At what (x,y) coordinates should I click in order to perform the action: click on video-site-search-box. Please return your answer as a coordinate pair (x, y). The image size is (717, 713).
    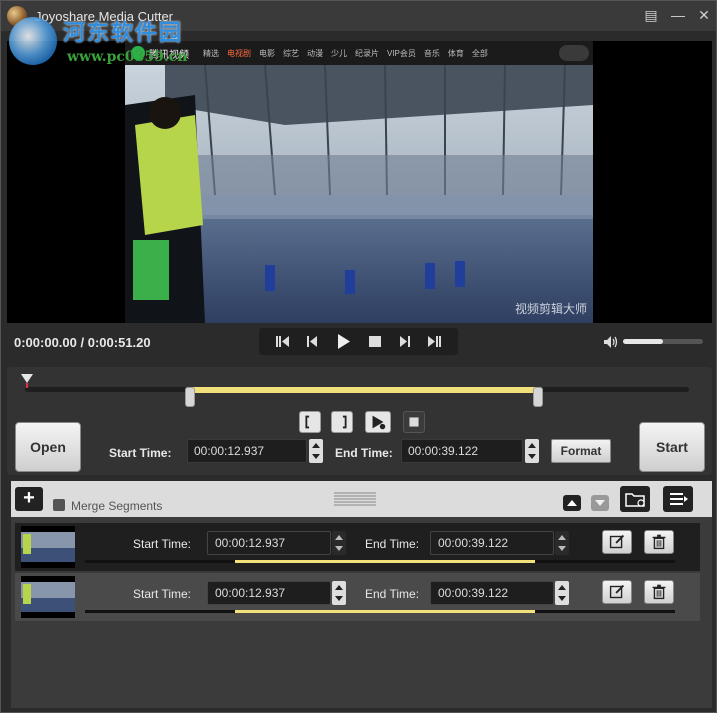
    Looking at the image, I should click on (574, 53).